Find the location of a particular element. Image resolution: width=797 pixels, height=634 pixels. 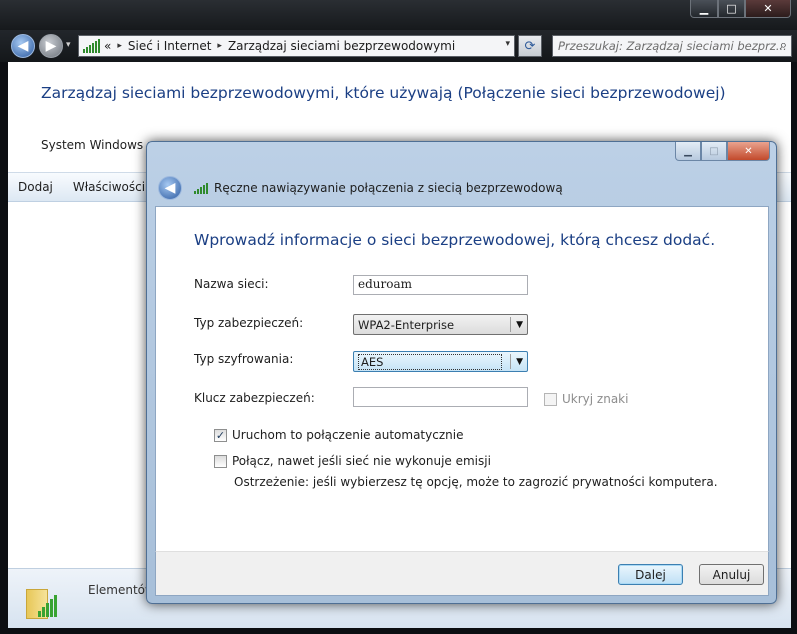

back-button: ◀ is located at coordinates (23, 46).